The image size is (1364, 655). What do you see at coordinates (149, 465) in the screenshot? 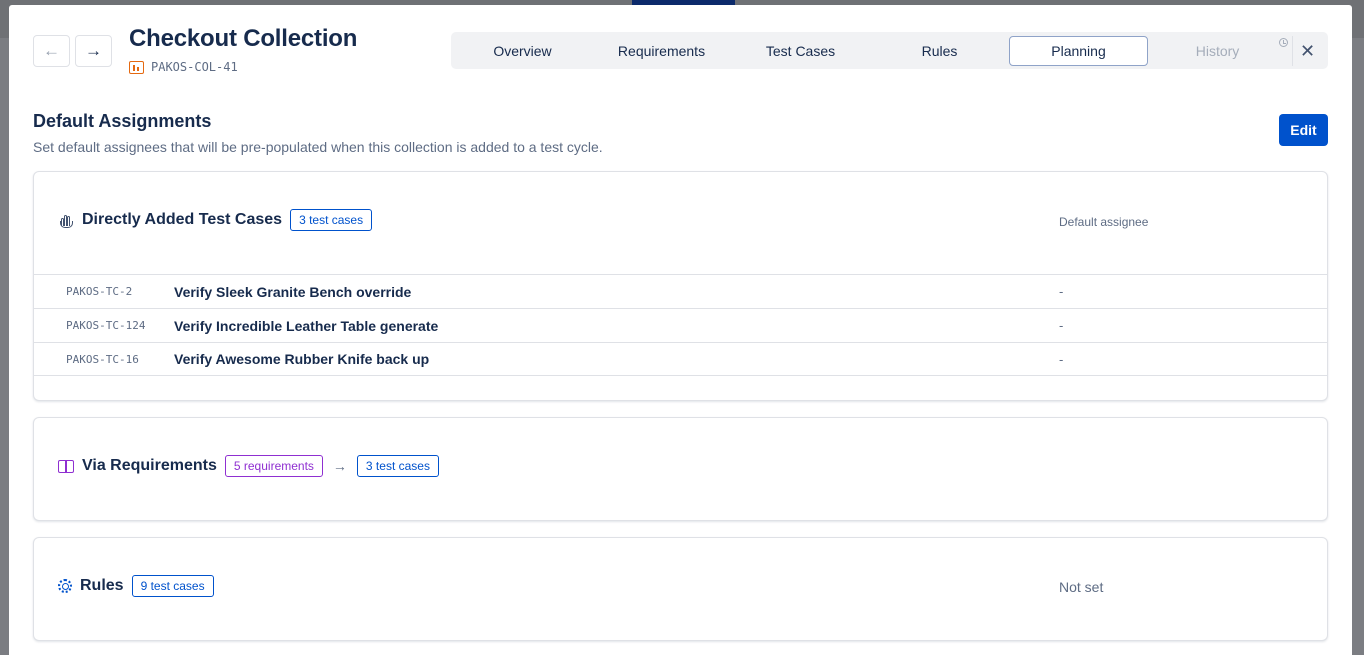
I see `via-requirements-title: Via Requirements` at bounding box center [149, 465].